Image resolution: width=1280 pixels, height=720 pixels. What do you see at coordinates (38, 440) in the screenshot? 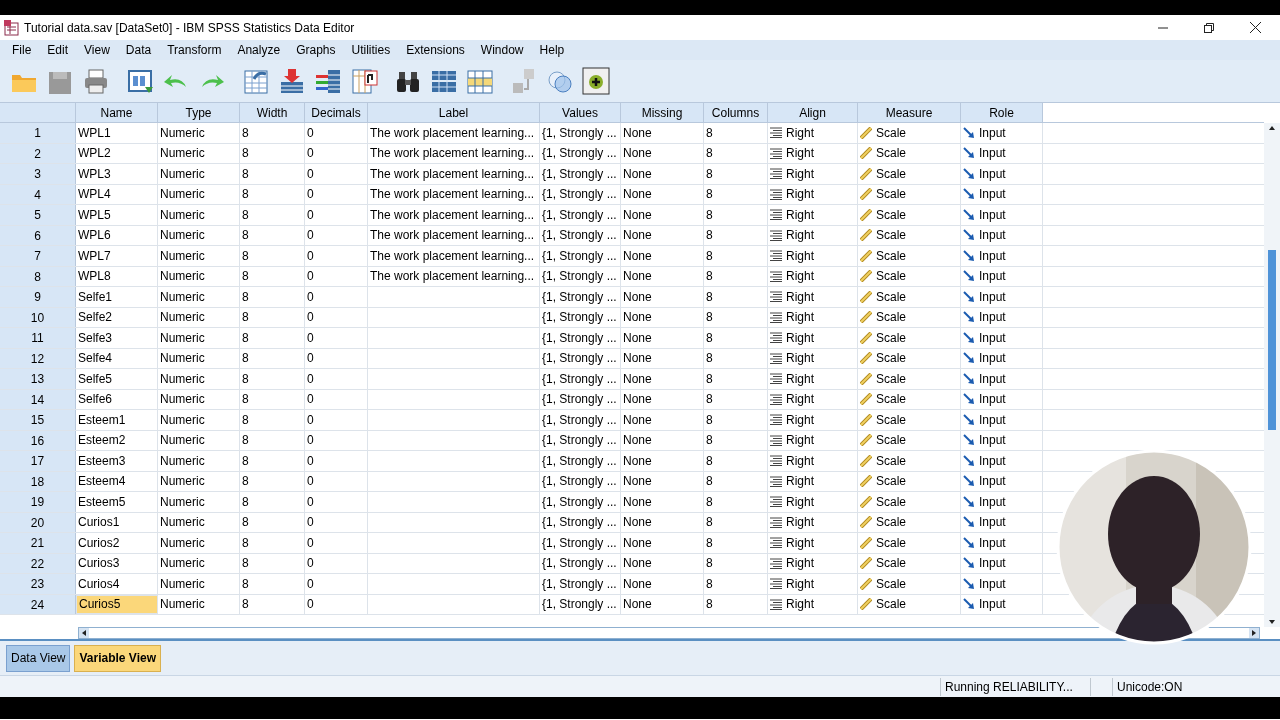
I see `row-number: 16` at bounding box center [38, 440].